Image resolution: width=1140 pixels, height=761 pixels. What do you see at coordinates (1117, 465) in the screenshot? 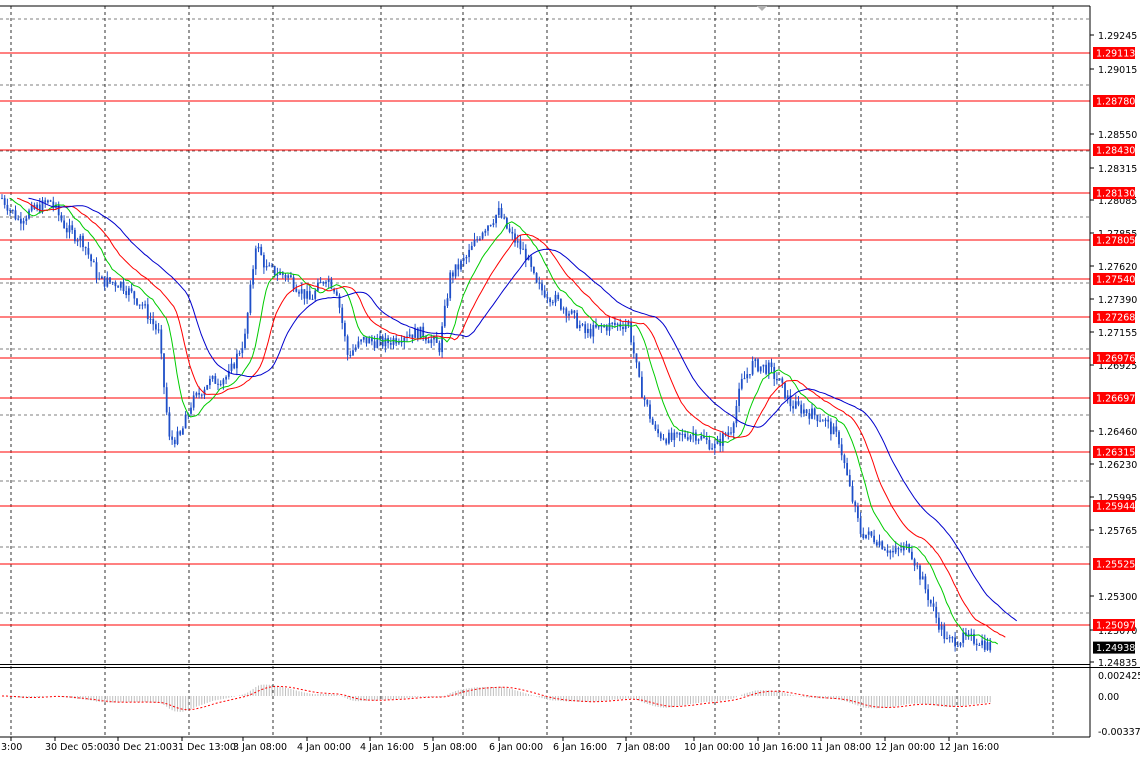
I see `y-tick-label: 1.26230` at bounding box center [1117, 465].